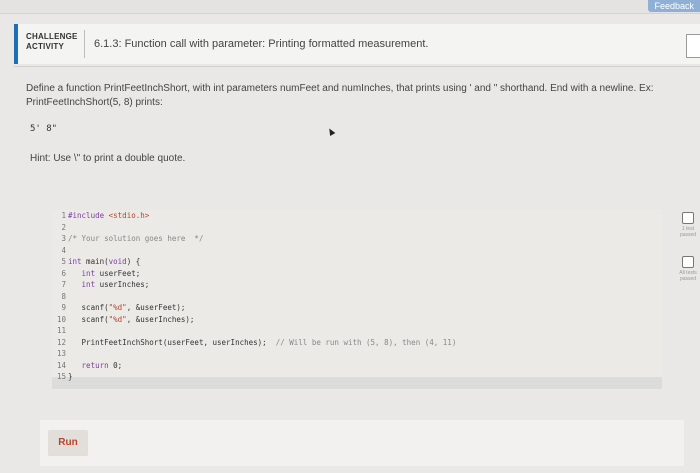 The width and height of the screenshot is (700, 473). Describe the element at coordinates (84, 44) in the screenshot. I see `header-divider` at that location.